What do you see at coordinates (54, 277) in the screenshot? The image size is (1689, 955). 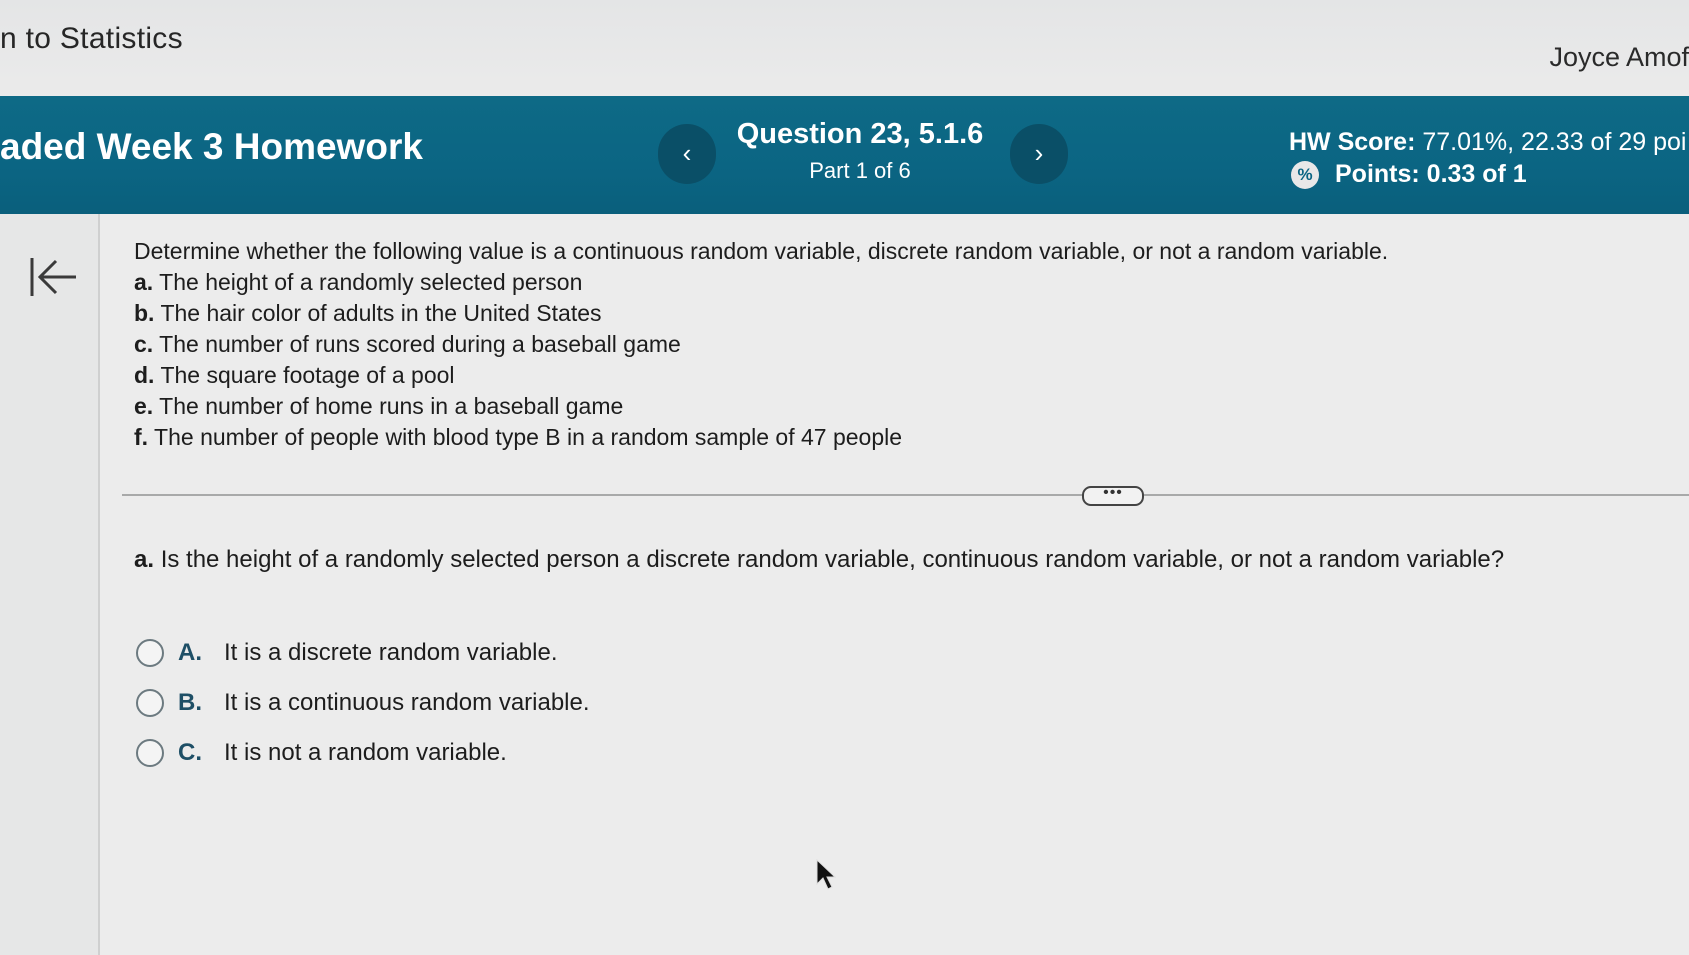 I see `collapse-sidebar-icon` at bounding box center [54, 277].